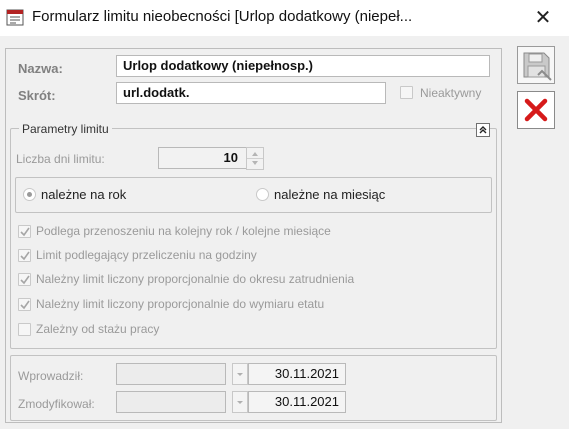 This screenshot has height=429, width=569. I want to click on days-label: Liczba dni limitu:, so click(60, 159).